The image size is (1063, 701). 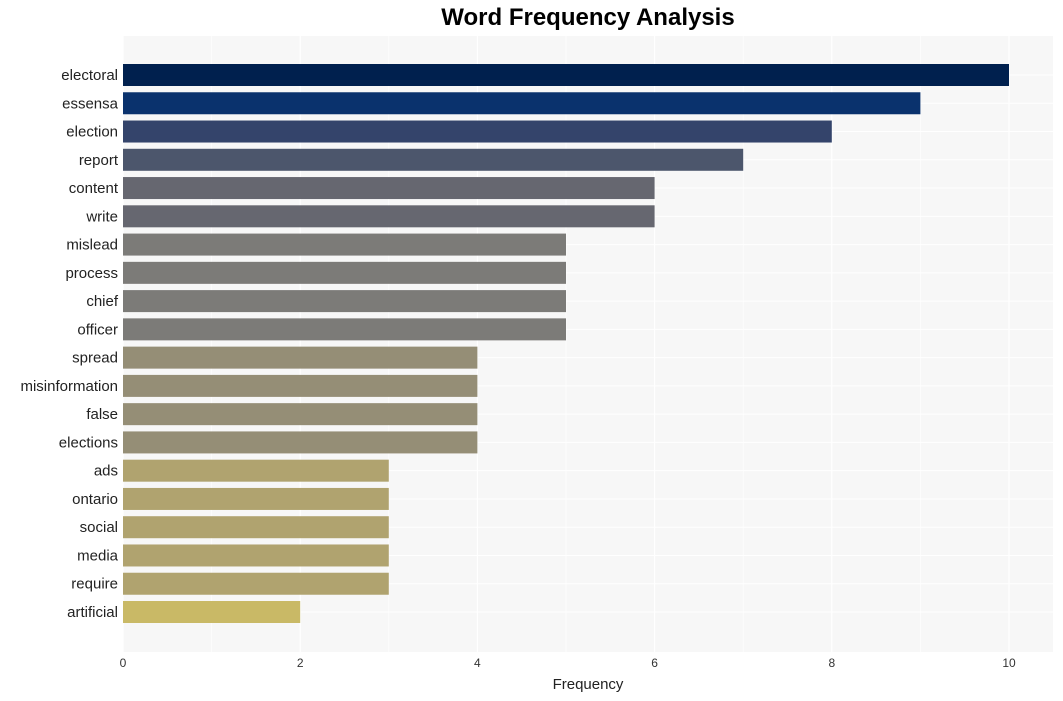 I want to click on bar-artificial, so click(x=212, y=612).